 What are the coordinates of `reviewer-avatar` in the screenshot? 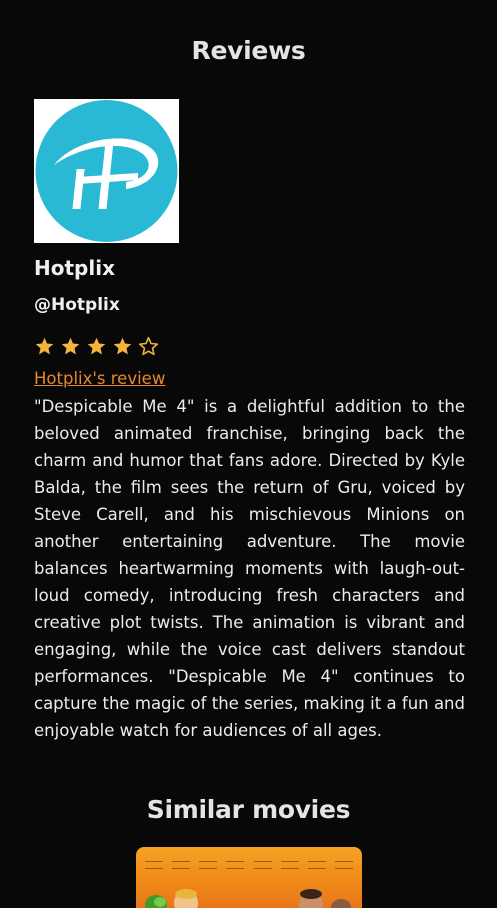 It's located at (106, 171).